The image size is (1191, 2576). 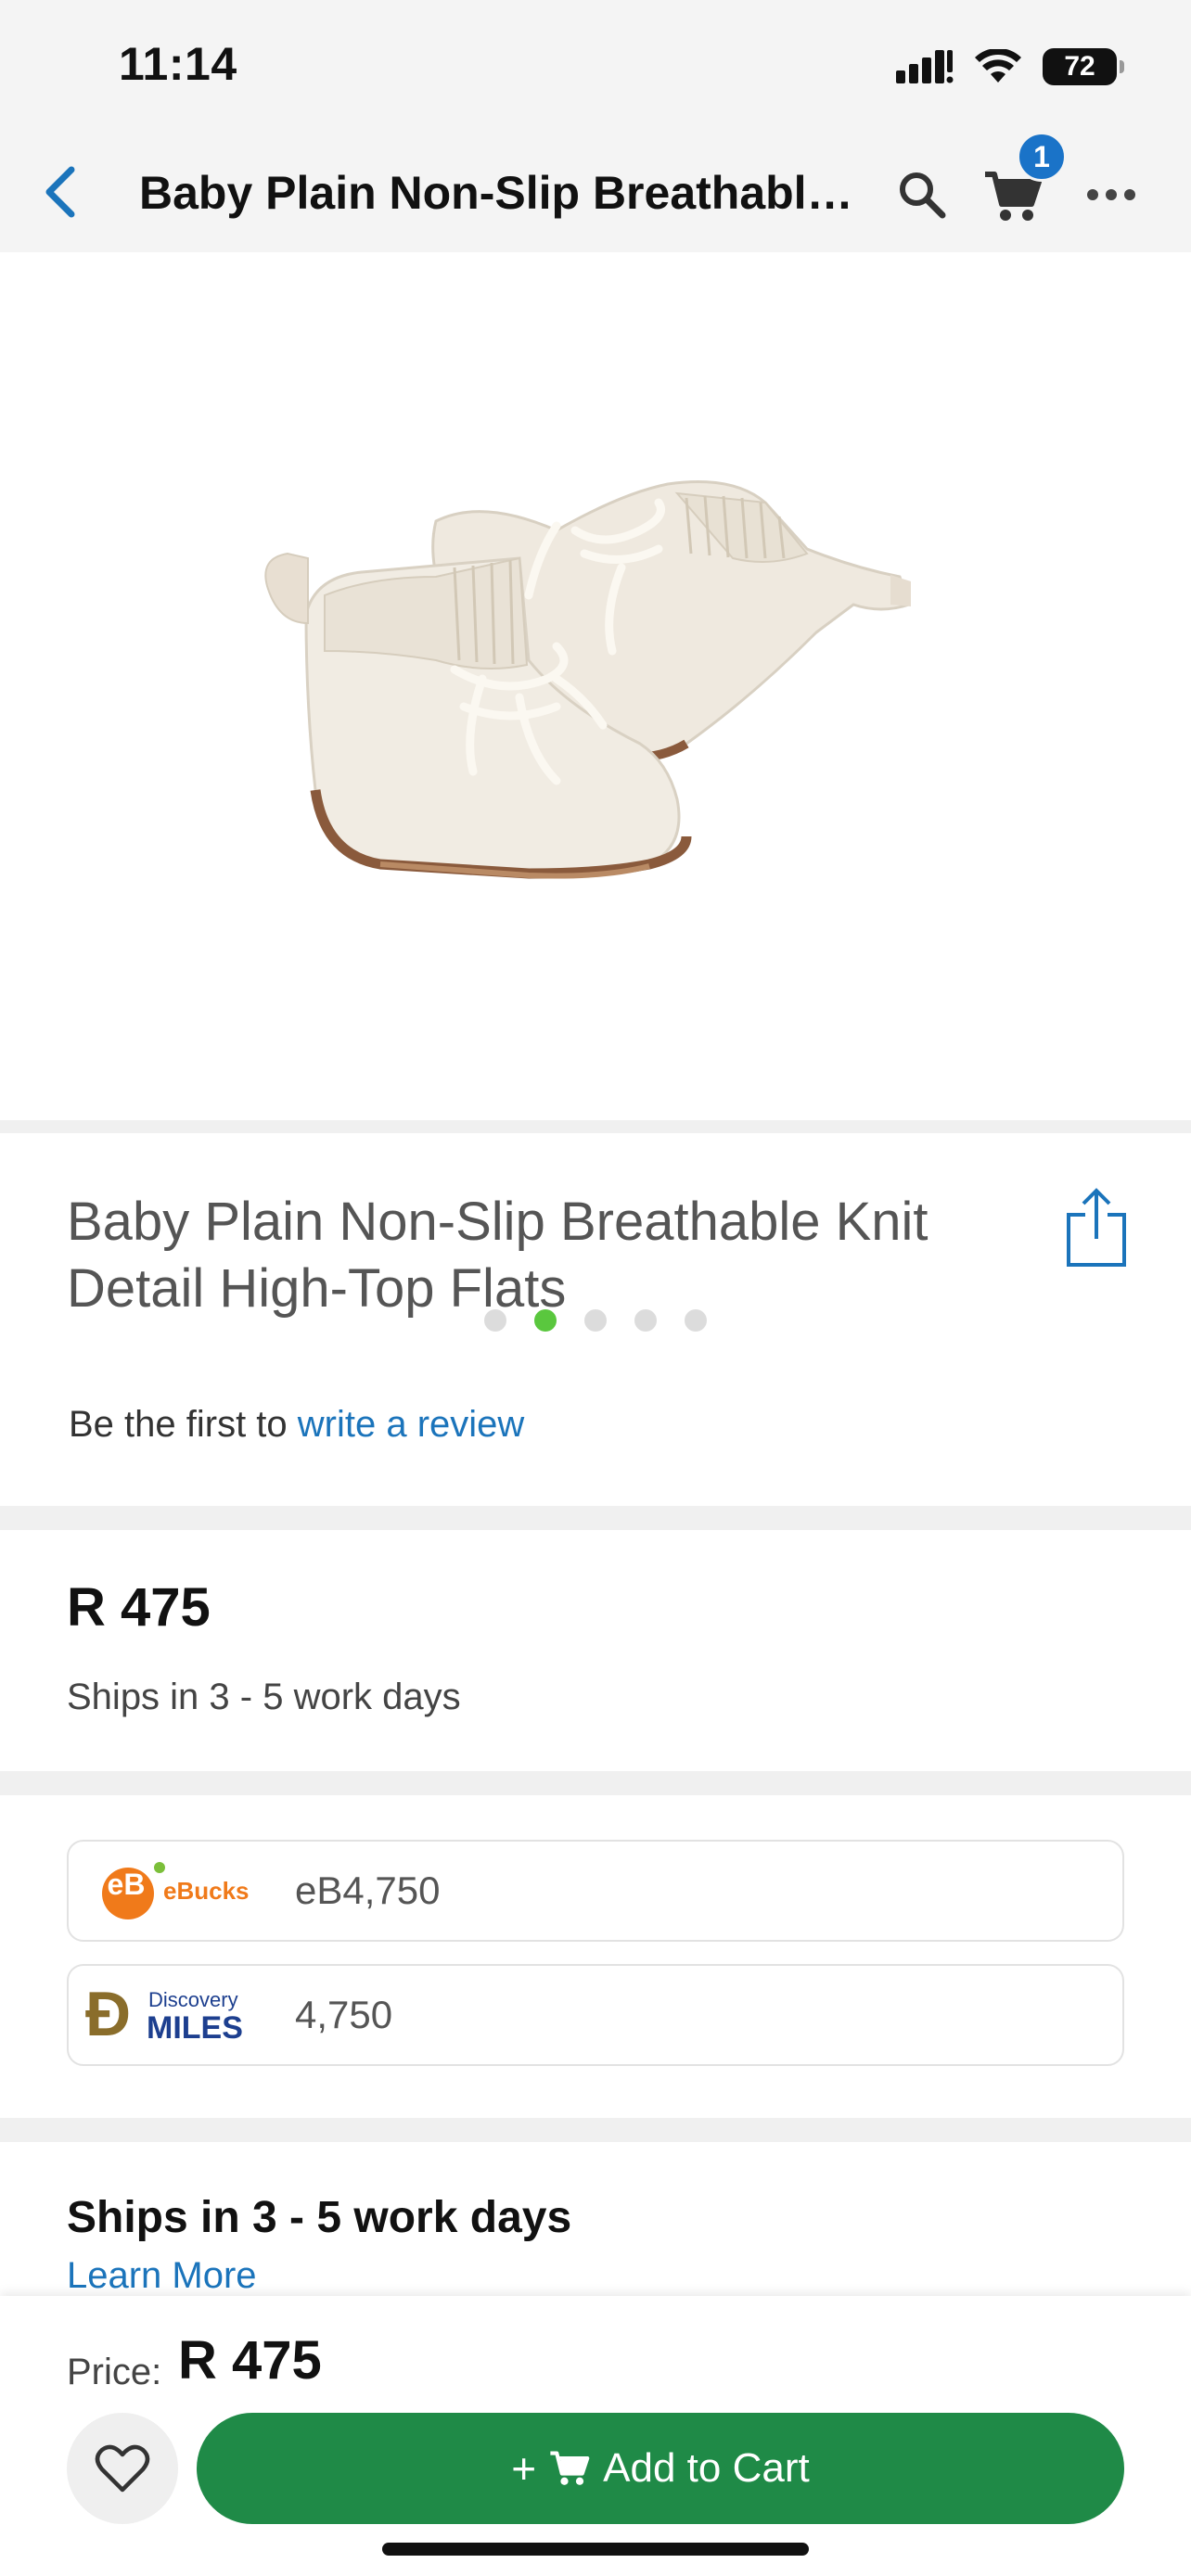 I want to click on status-icons: 72, so click(x=1010, y=67).